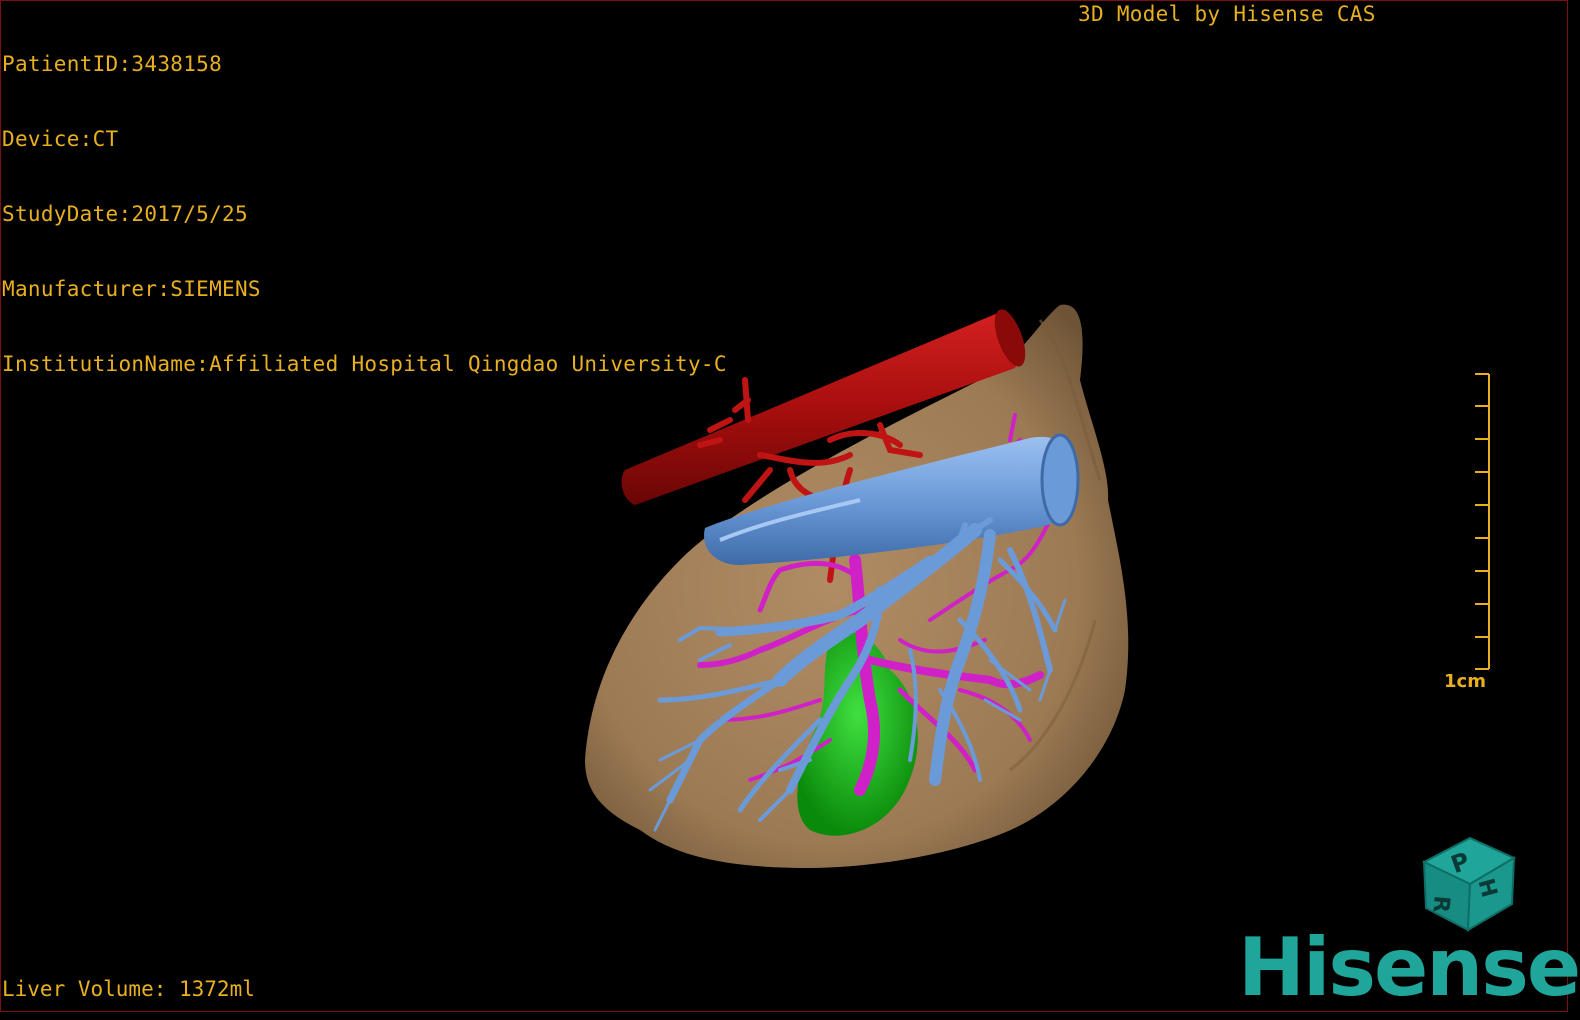  Describe the element at coordinates (1409, 967) in the screenshot. I see `hisense-logo: Hisense` at that location.